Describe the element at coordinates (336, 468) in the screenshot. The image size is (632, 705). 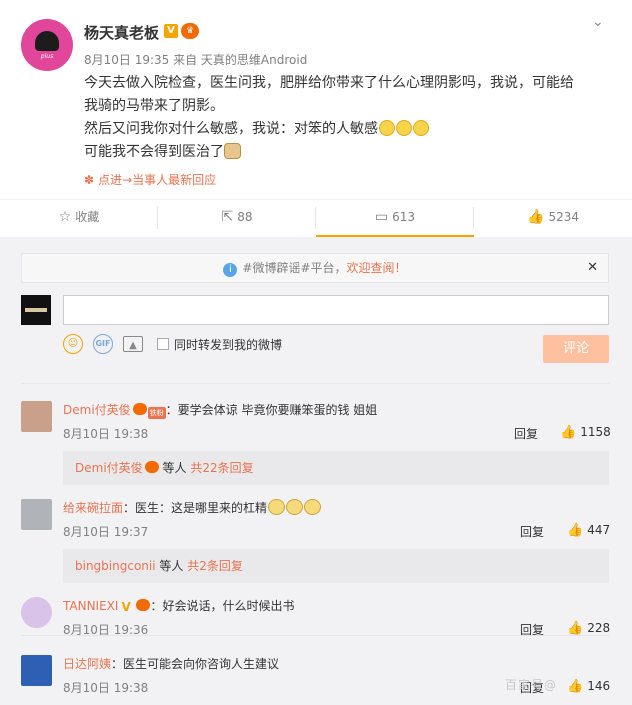
I see `sub-replies: Demi付英俊 等人 共22条回复` at that location.